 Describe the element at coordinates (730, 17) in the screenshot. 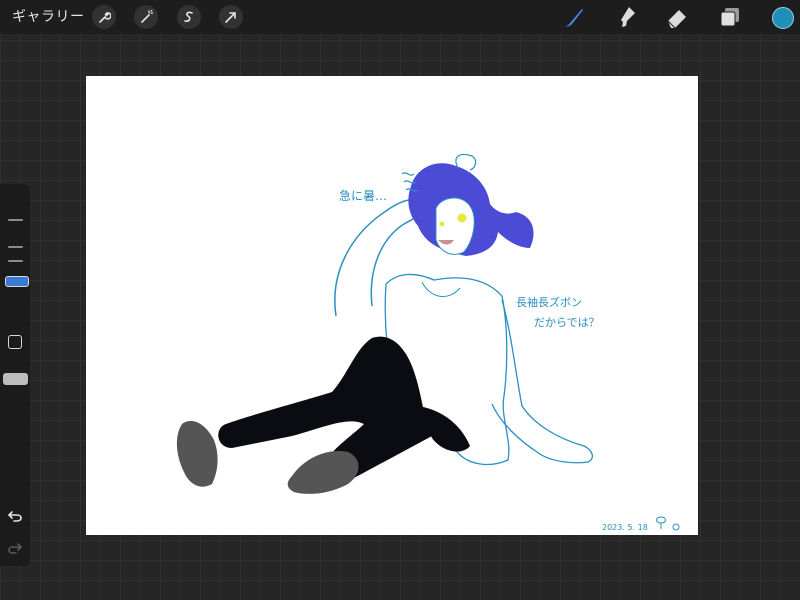

I see `layers-icon` at that location.